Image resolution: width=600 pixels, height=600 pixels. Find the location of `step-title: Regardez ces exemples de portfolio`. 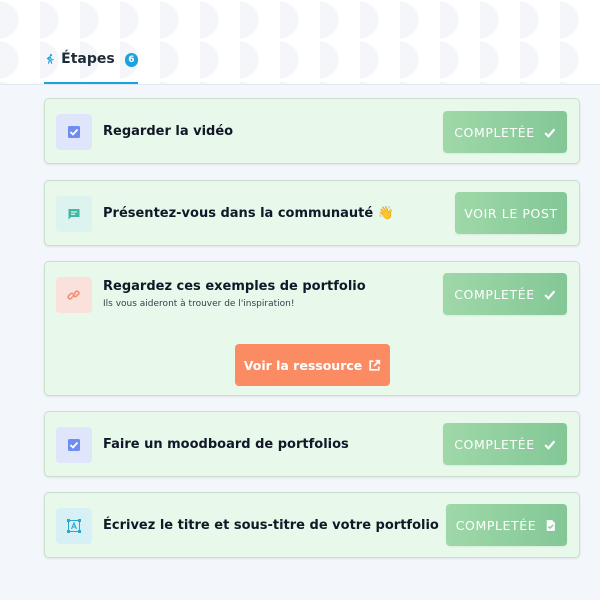

step-title: Regardez ces exemples de portfolio is located at coordinates (234, 286).